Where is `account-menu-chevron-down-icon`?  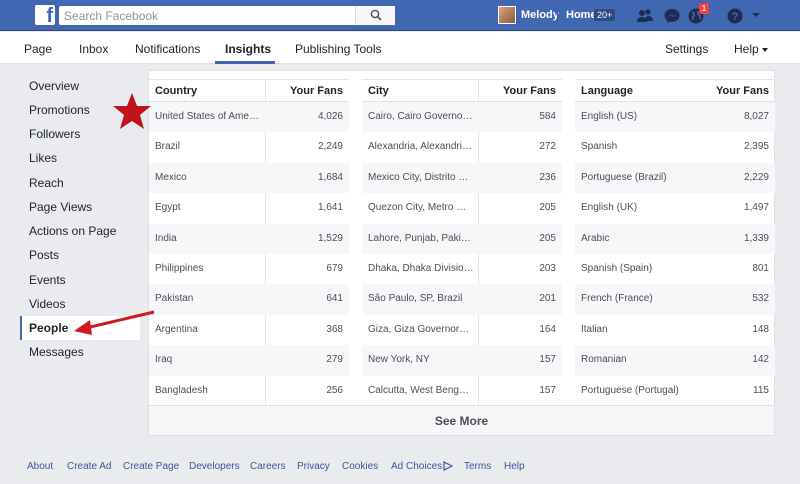 account-menu-chevron-down-icon is located at coordinates (756, 15).